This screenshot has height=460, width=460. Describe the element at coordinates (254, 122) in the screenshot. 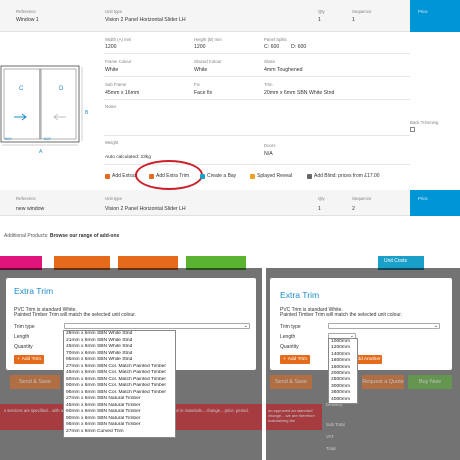

I see `notes-field` at that location.